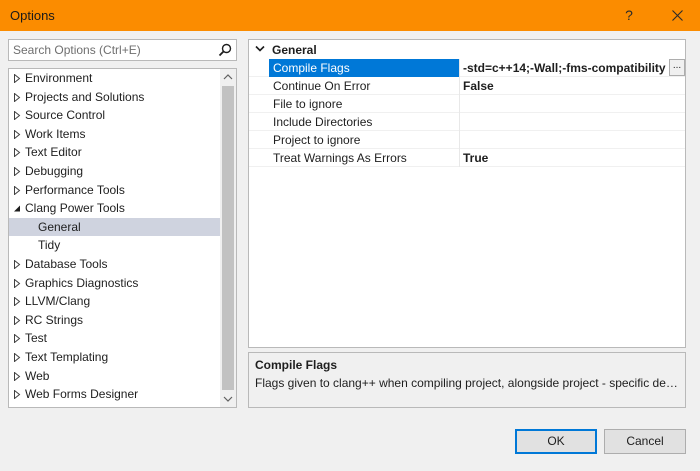 Image resolution: width=700 pixels, height=471 pixels. I want to click on search-input, so click(109, 50).